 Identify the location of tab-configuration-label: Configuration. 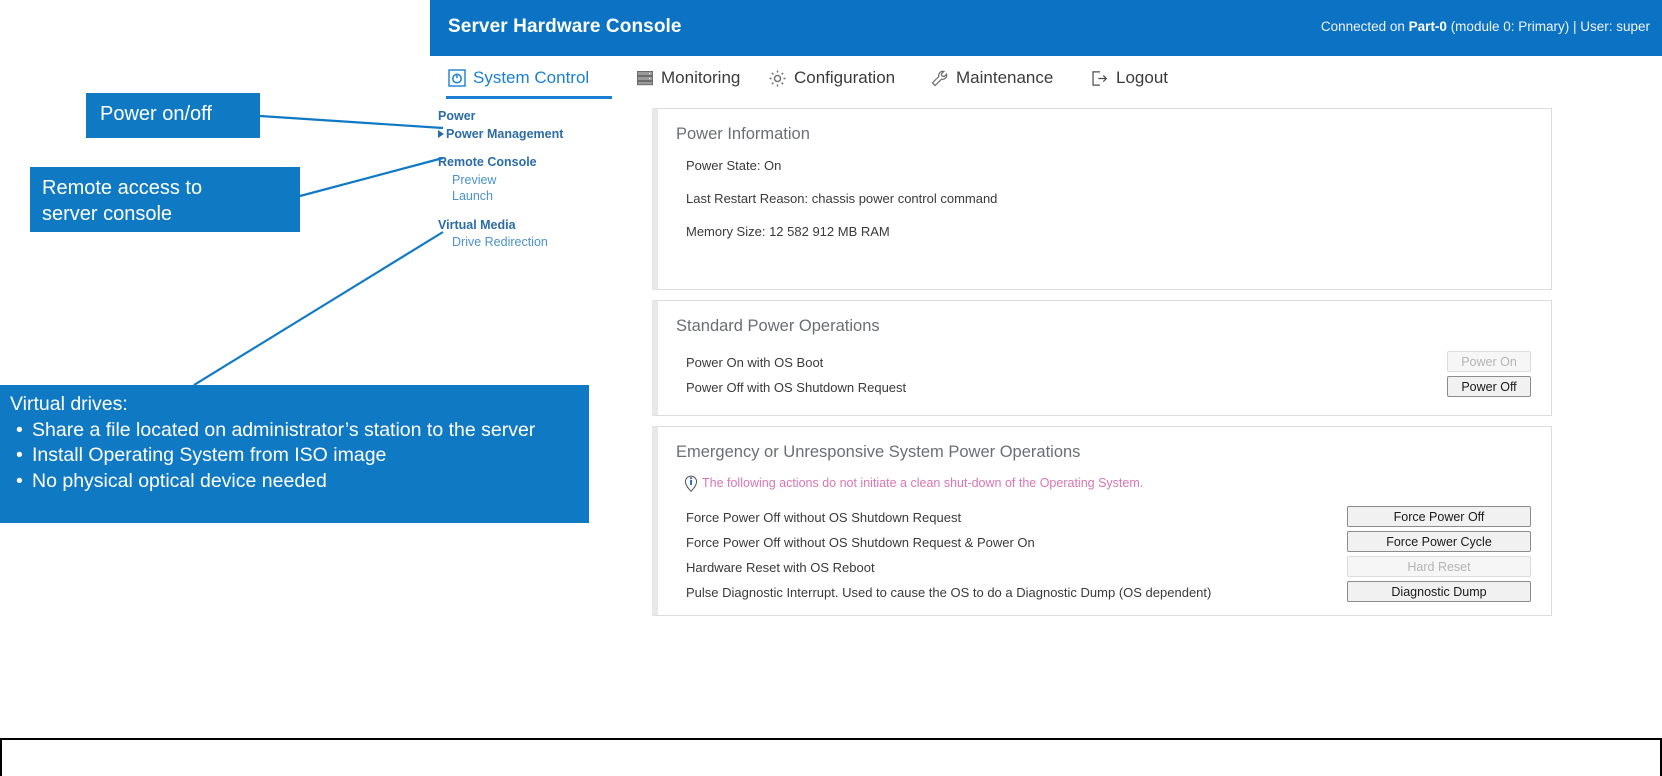
(845, 77).